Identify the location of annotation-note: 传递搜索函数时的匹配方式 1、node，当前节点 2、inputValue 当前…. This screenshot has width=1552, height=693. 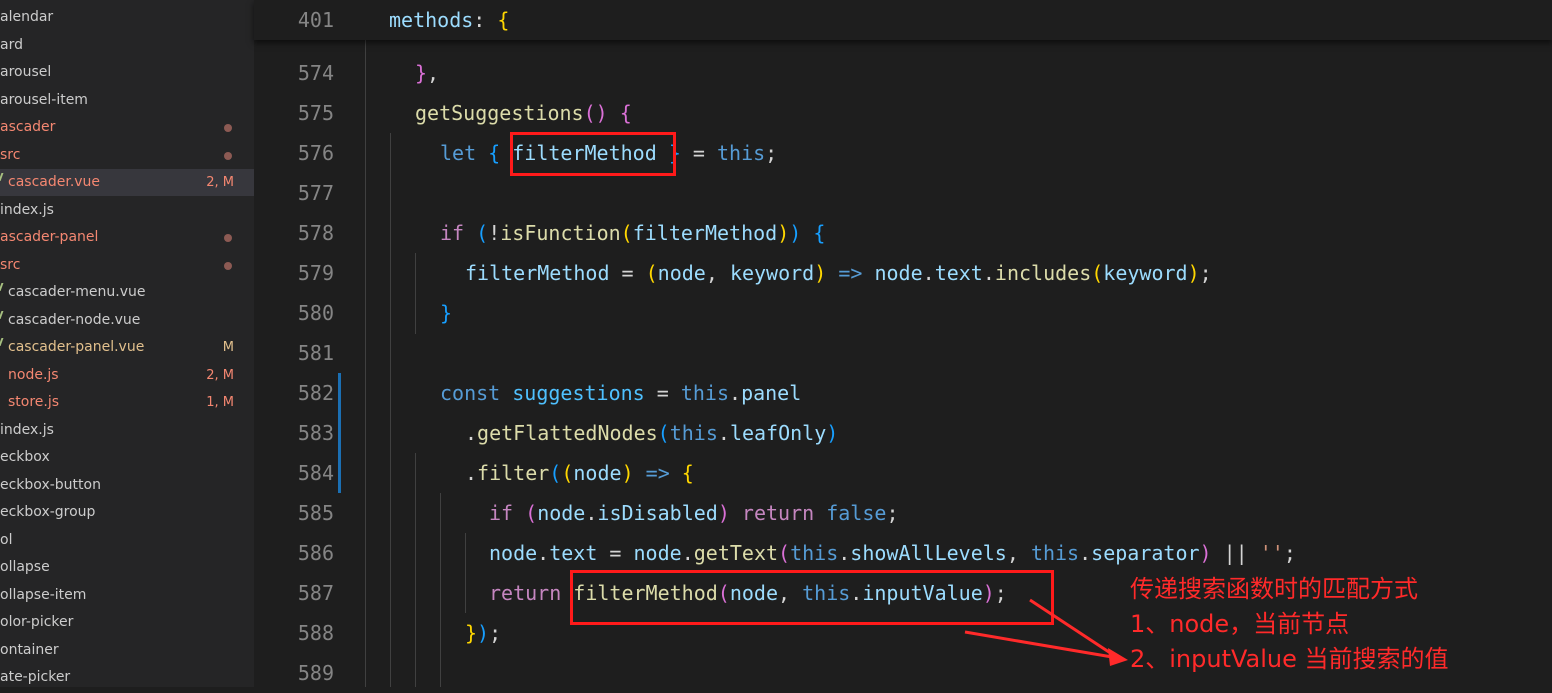
(1289, 624).